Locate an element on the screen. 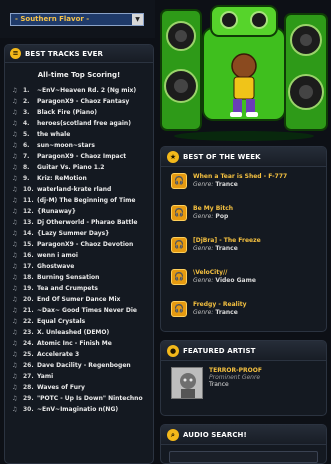  week-item: 🎧 Be My Bitch Genre: Pop is located at coordinates (243, 215).